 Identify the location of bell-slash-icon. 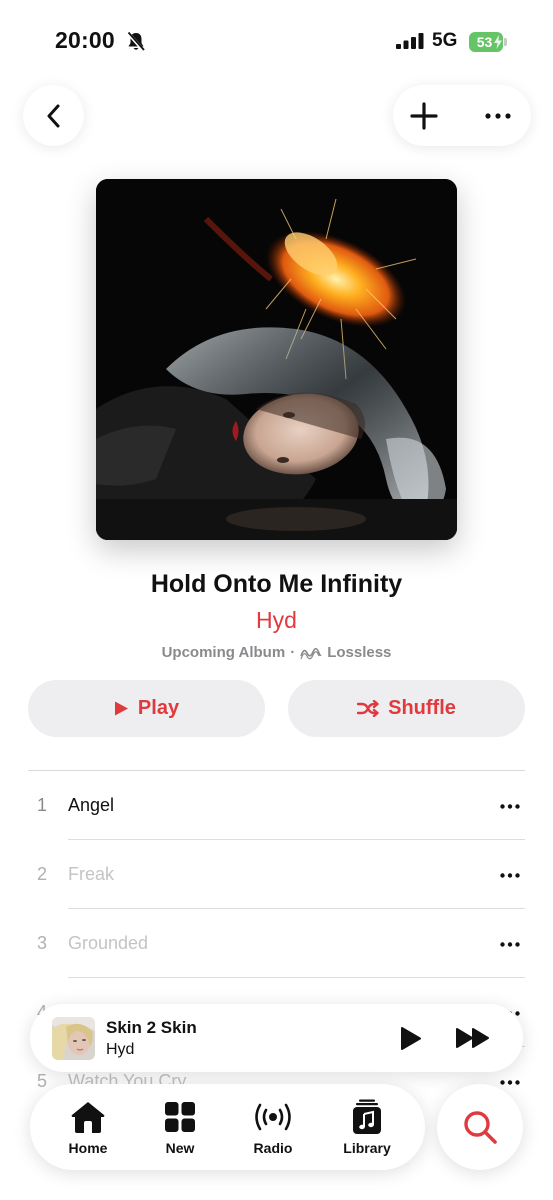
(136, 42).